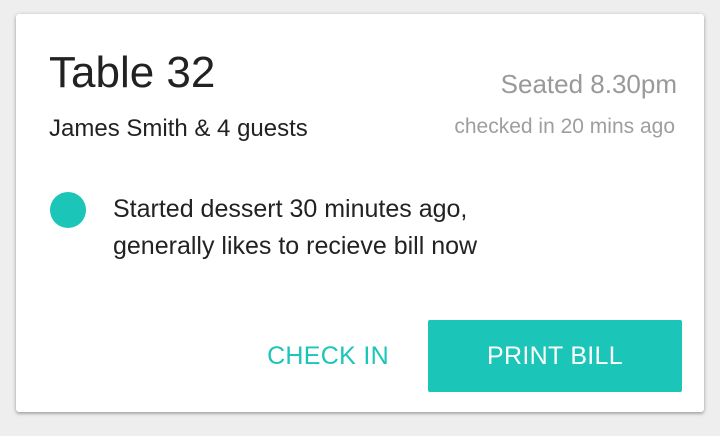  I want to click on note-line: Started dessert 30 minutes ago,, so click(290, 209).